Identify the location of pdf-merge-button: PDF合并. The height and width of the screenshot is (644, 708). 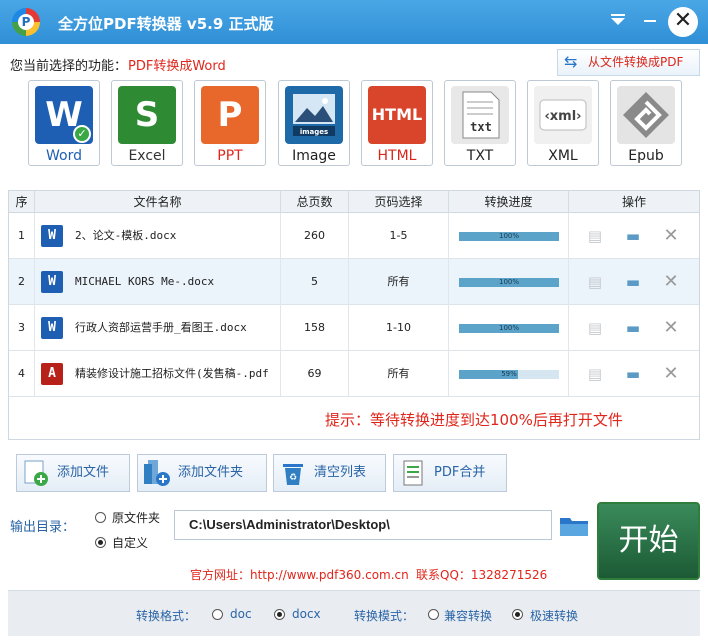
(450, 473).